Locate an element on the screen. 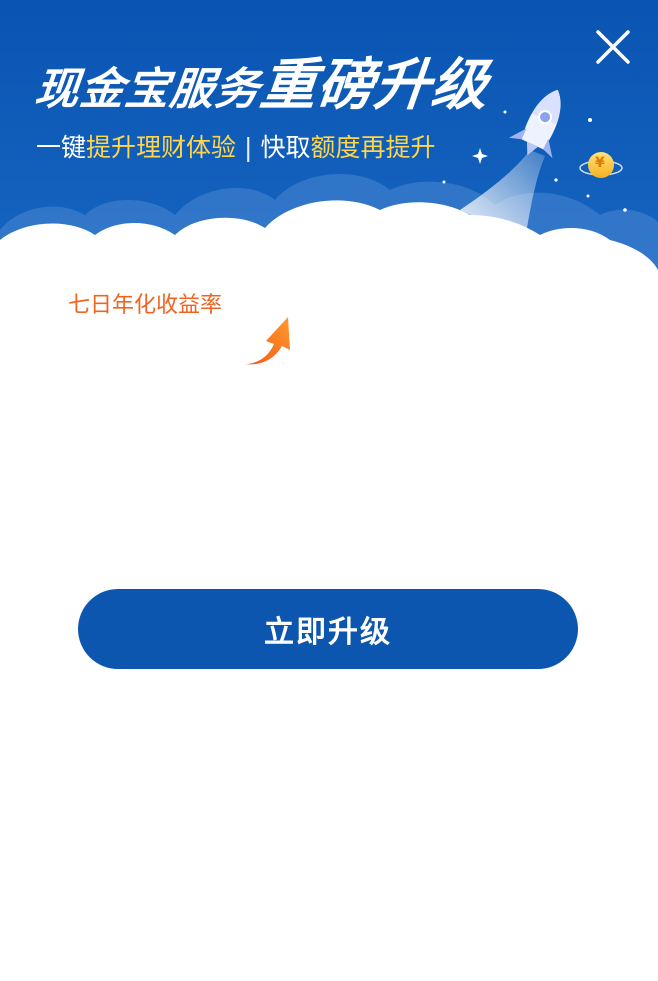 The width and height of the screenshot is (658, 981). subtitle-highlight1: 提升理财体验 is located at coordinates (161, 147).